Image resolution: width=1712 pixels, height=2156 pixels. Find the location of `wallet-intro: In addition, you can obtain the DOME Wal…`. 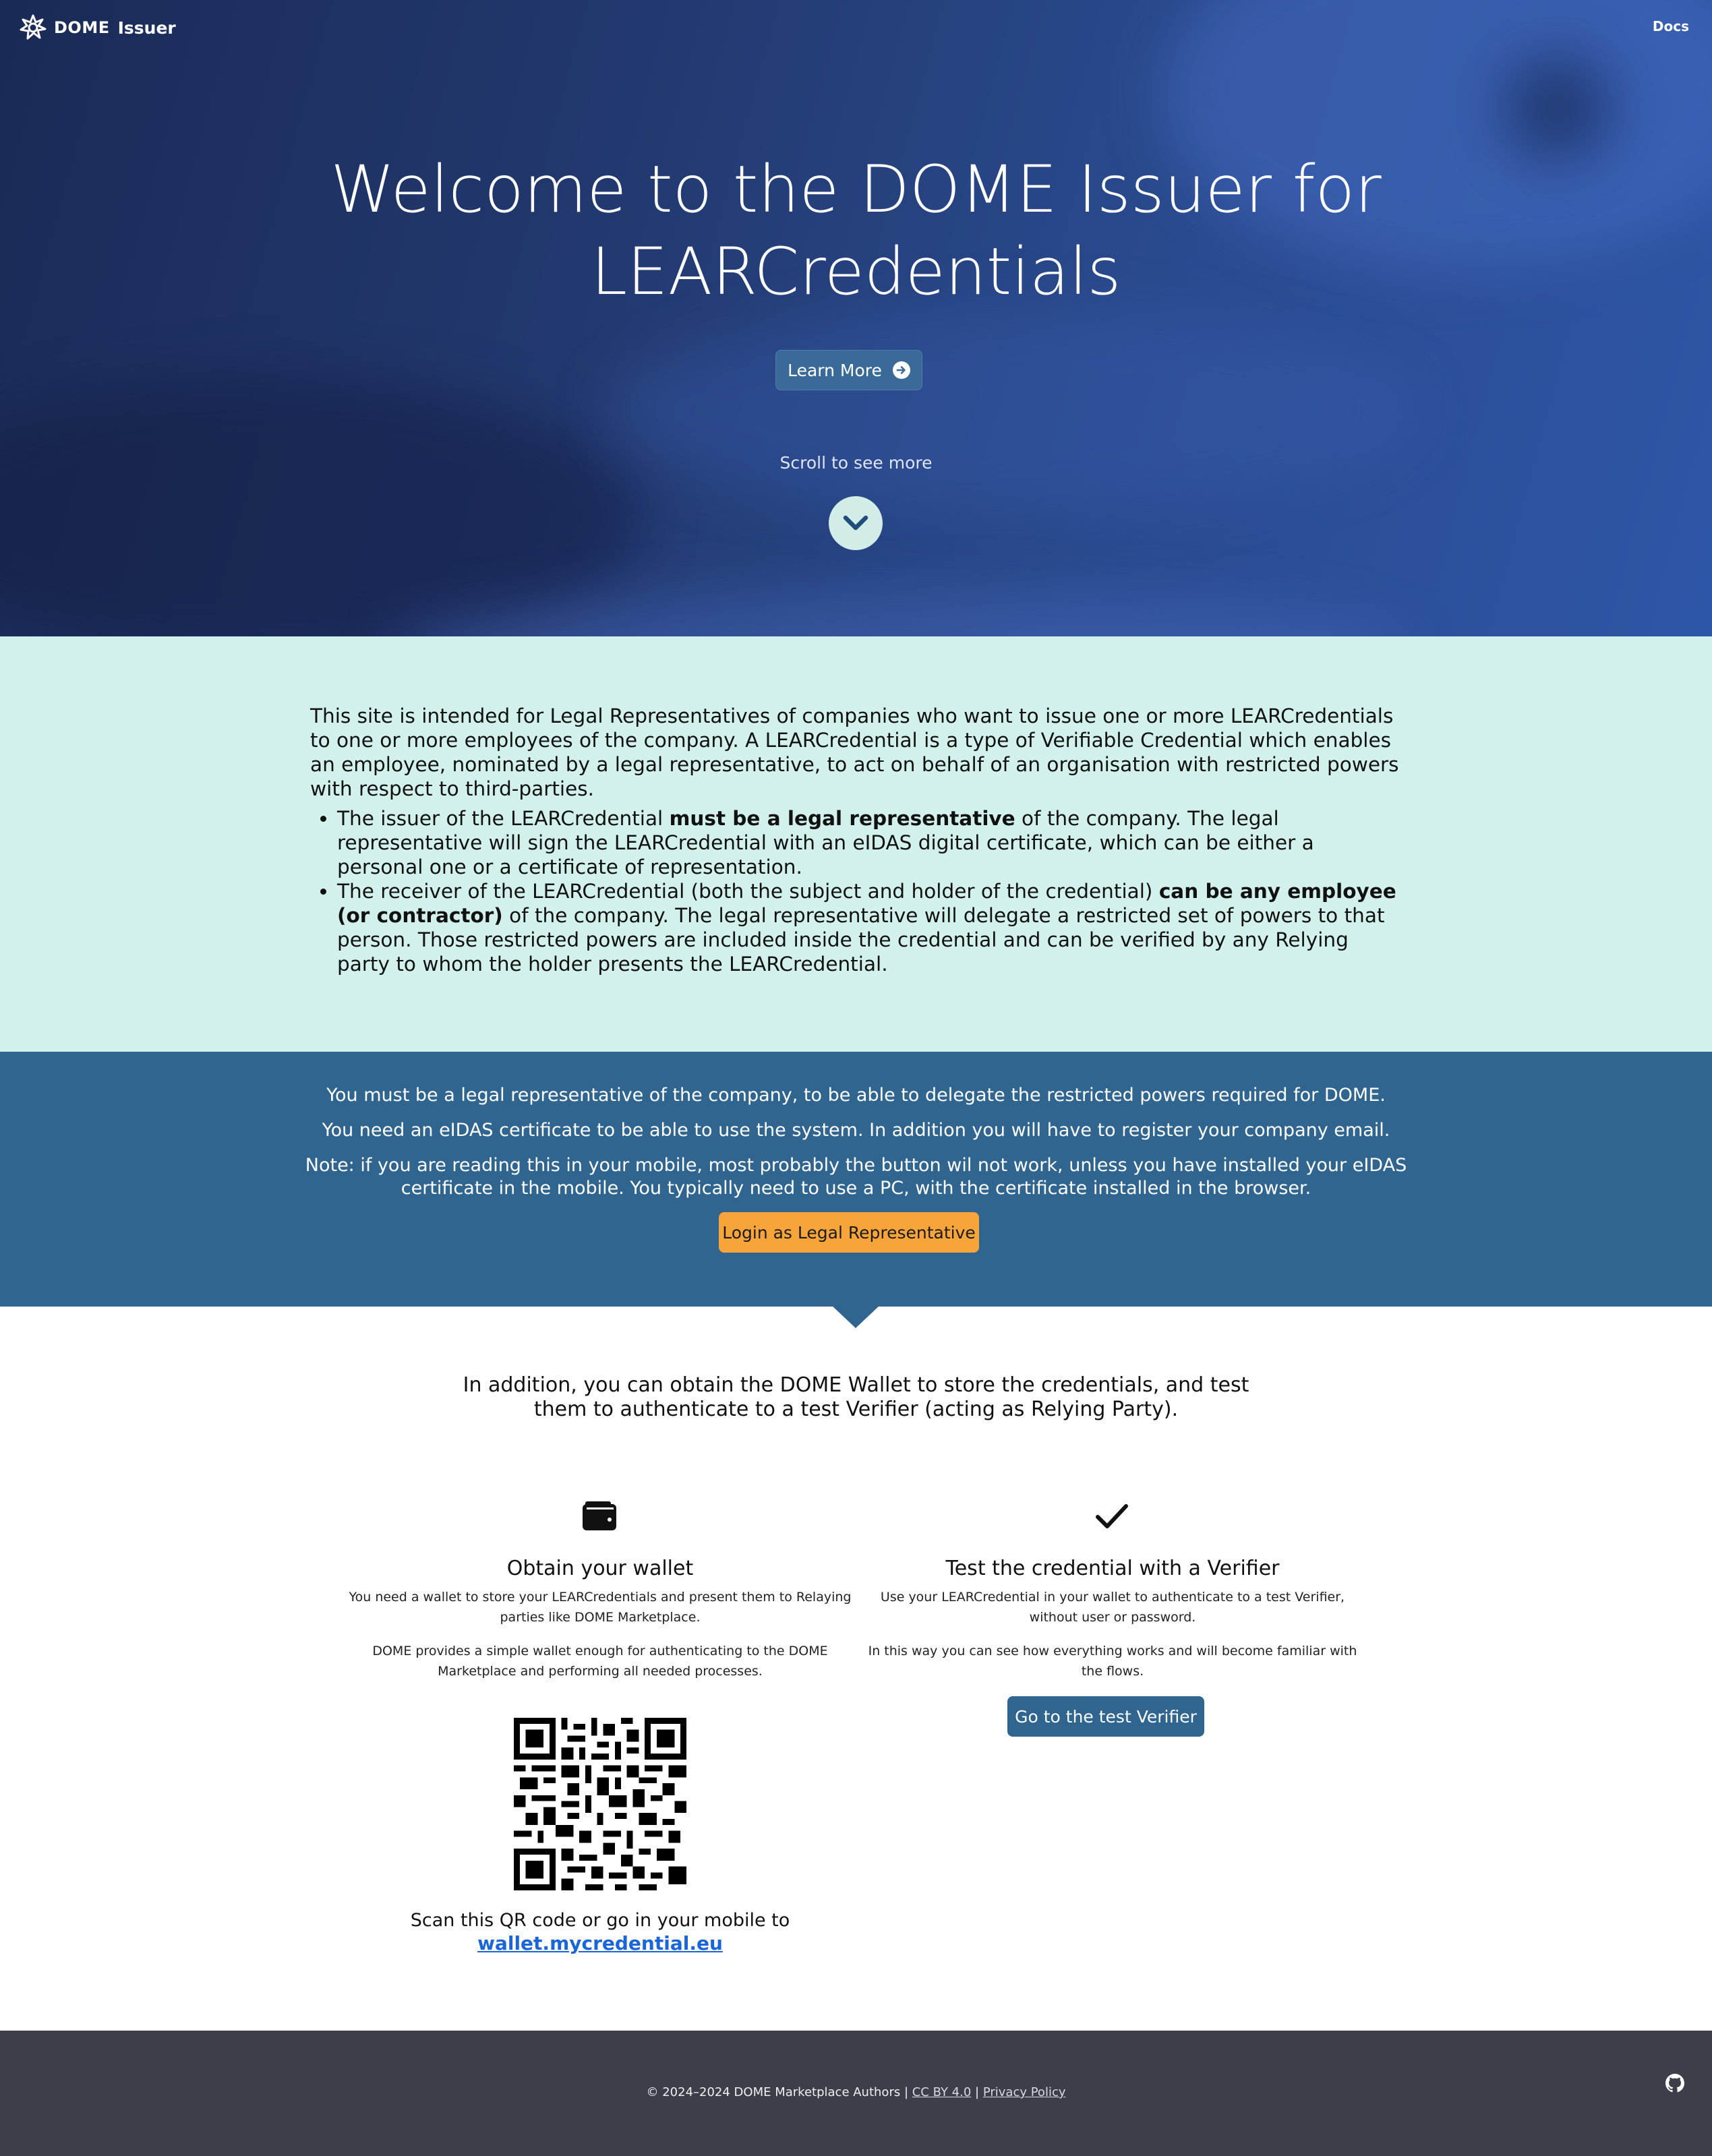

wallet-intro: In addition, you can obtain the DOME Wal… is located at coordinates (856, 1397).